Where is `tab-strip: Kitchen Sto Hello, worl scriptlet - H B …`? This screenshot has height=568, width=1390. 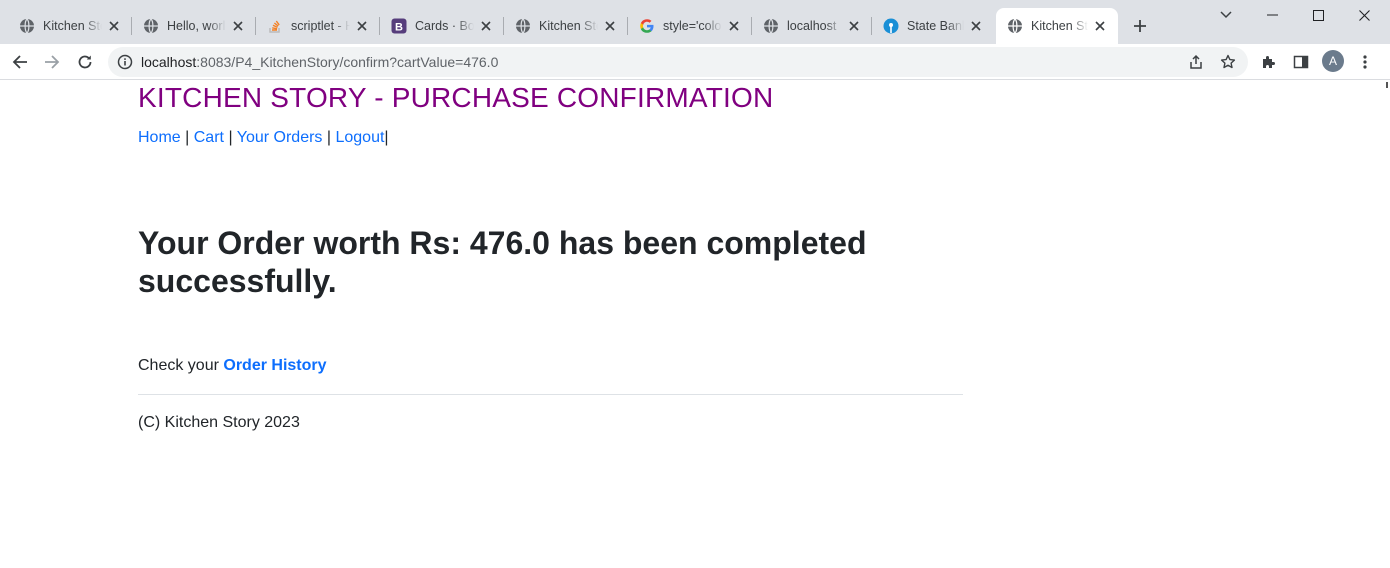 tab-strip: Kitchen Sto Hello, worl scriptlet - H B … is located at coordinates (695, 22).